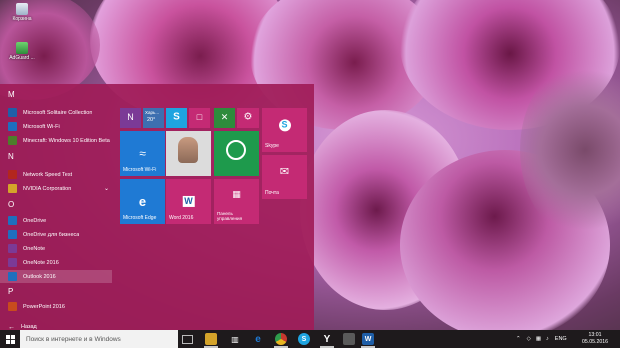 The height and width of the screenshot is (348, 620). Describe the element at coordinates (12, 248) in the screenshot. I see `onenote-icon` at that location.